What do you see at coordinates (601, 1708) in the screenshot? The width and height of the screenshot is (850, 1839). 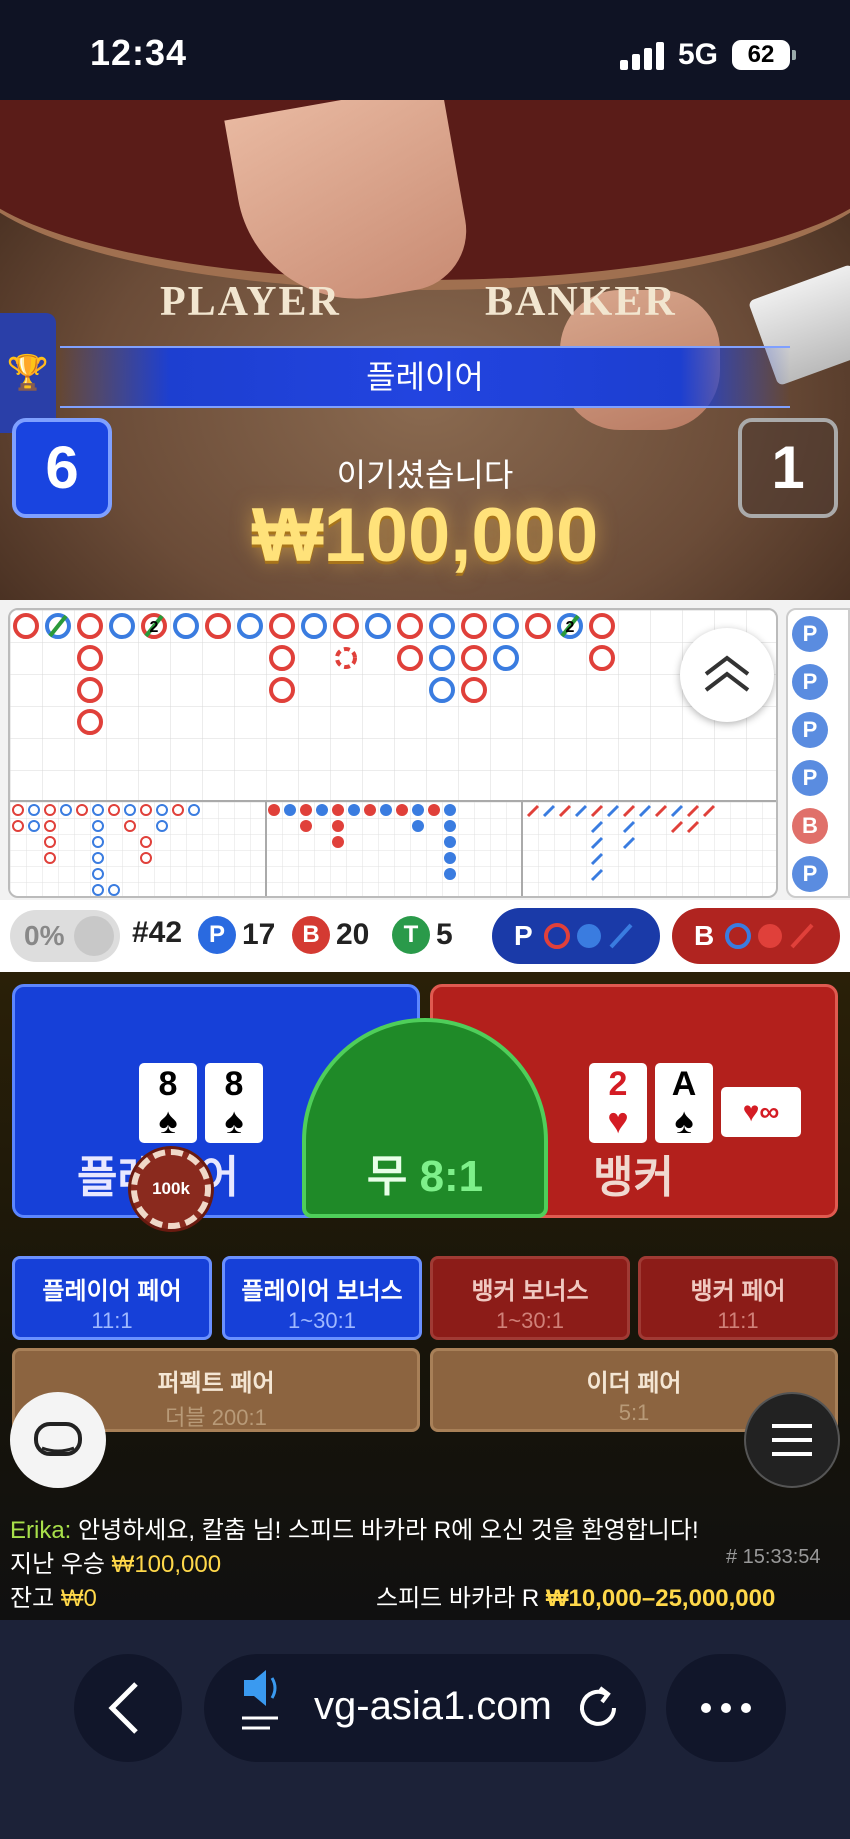 I see `reload-icon` at bounding box center [601, 1708].